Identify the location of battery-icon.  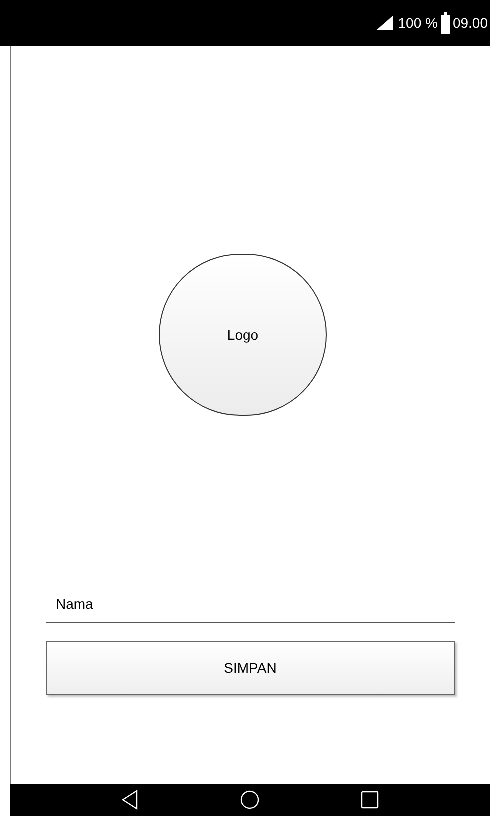
(445, 23).